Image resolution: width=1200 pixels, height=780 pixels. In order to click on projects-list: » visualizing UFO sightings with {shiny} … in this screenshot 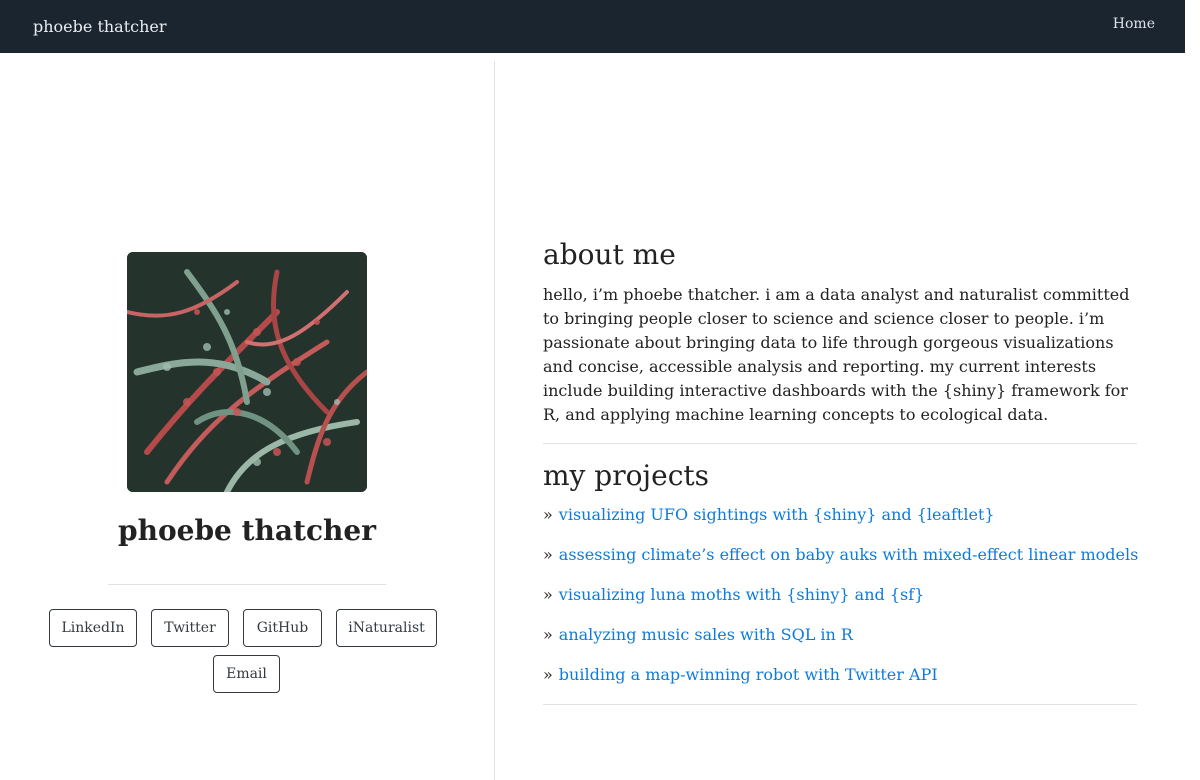, I will do `click(841, 604)`.